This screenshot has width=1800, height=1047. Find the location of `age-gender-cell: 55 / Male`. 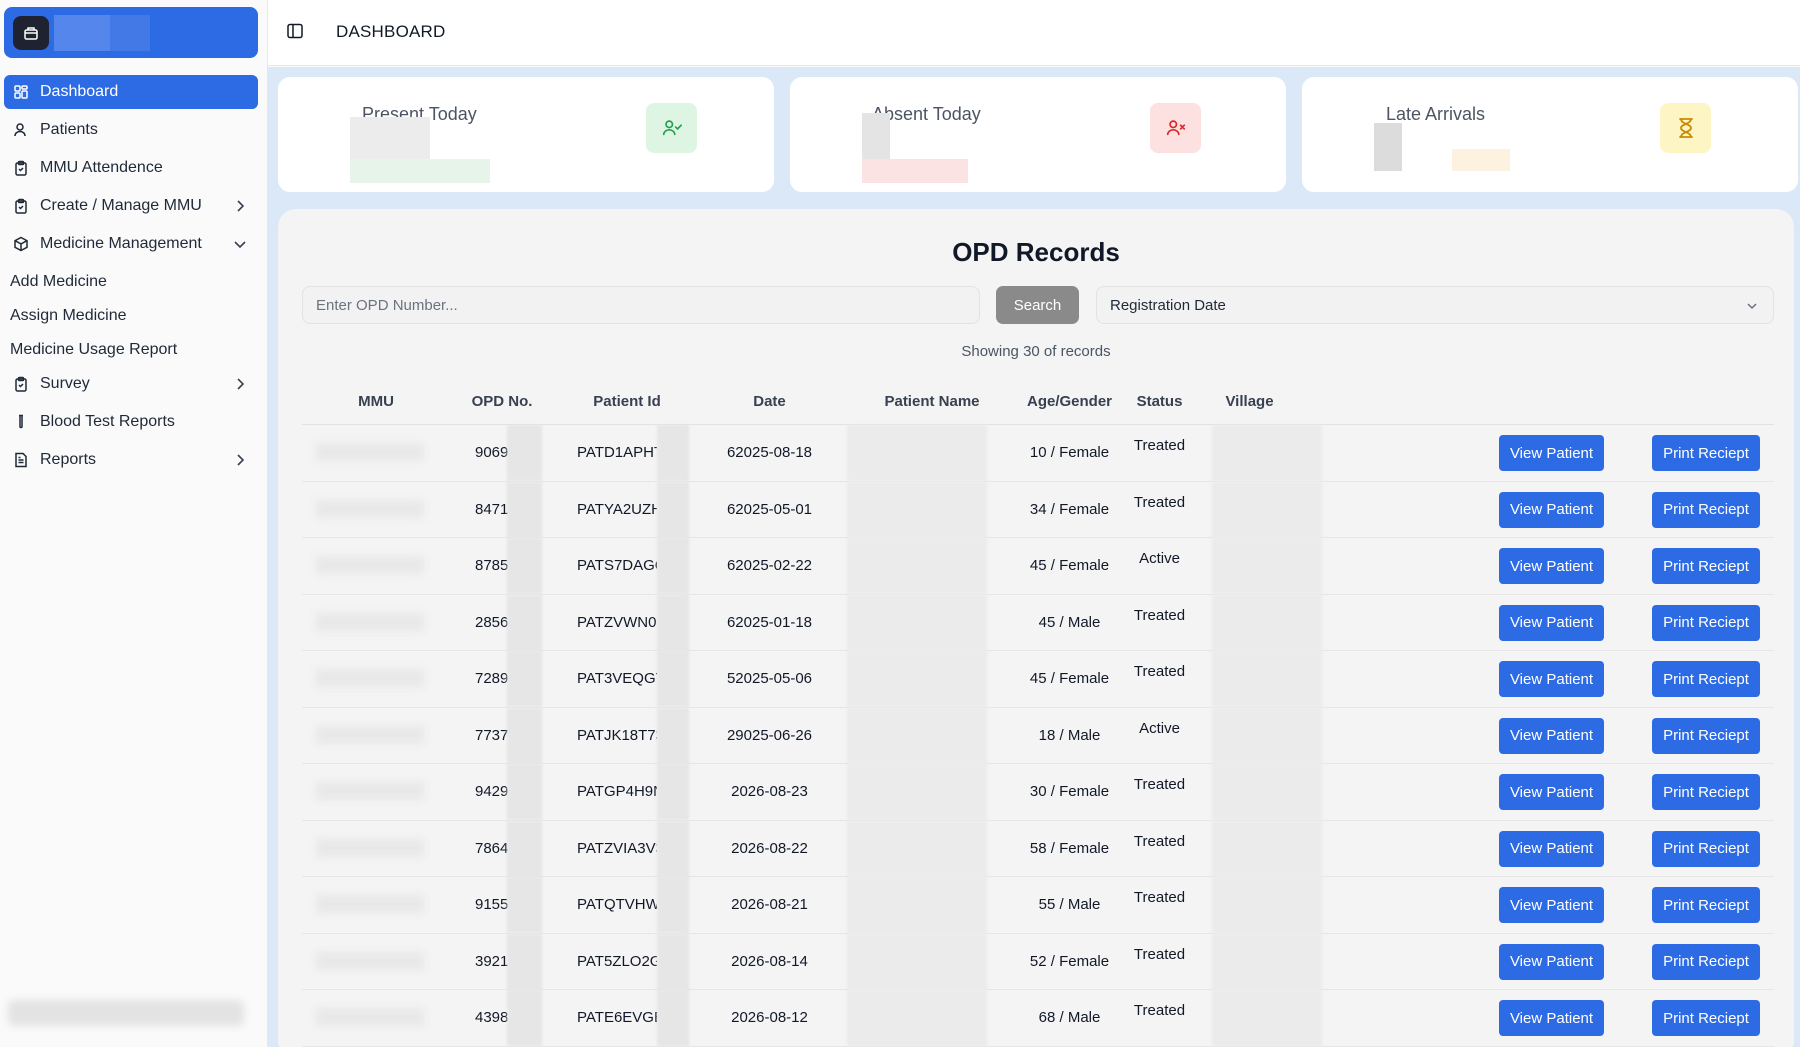

age-gender-cell: 55 / Male is located at coordinates (1069, 904).